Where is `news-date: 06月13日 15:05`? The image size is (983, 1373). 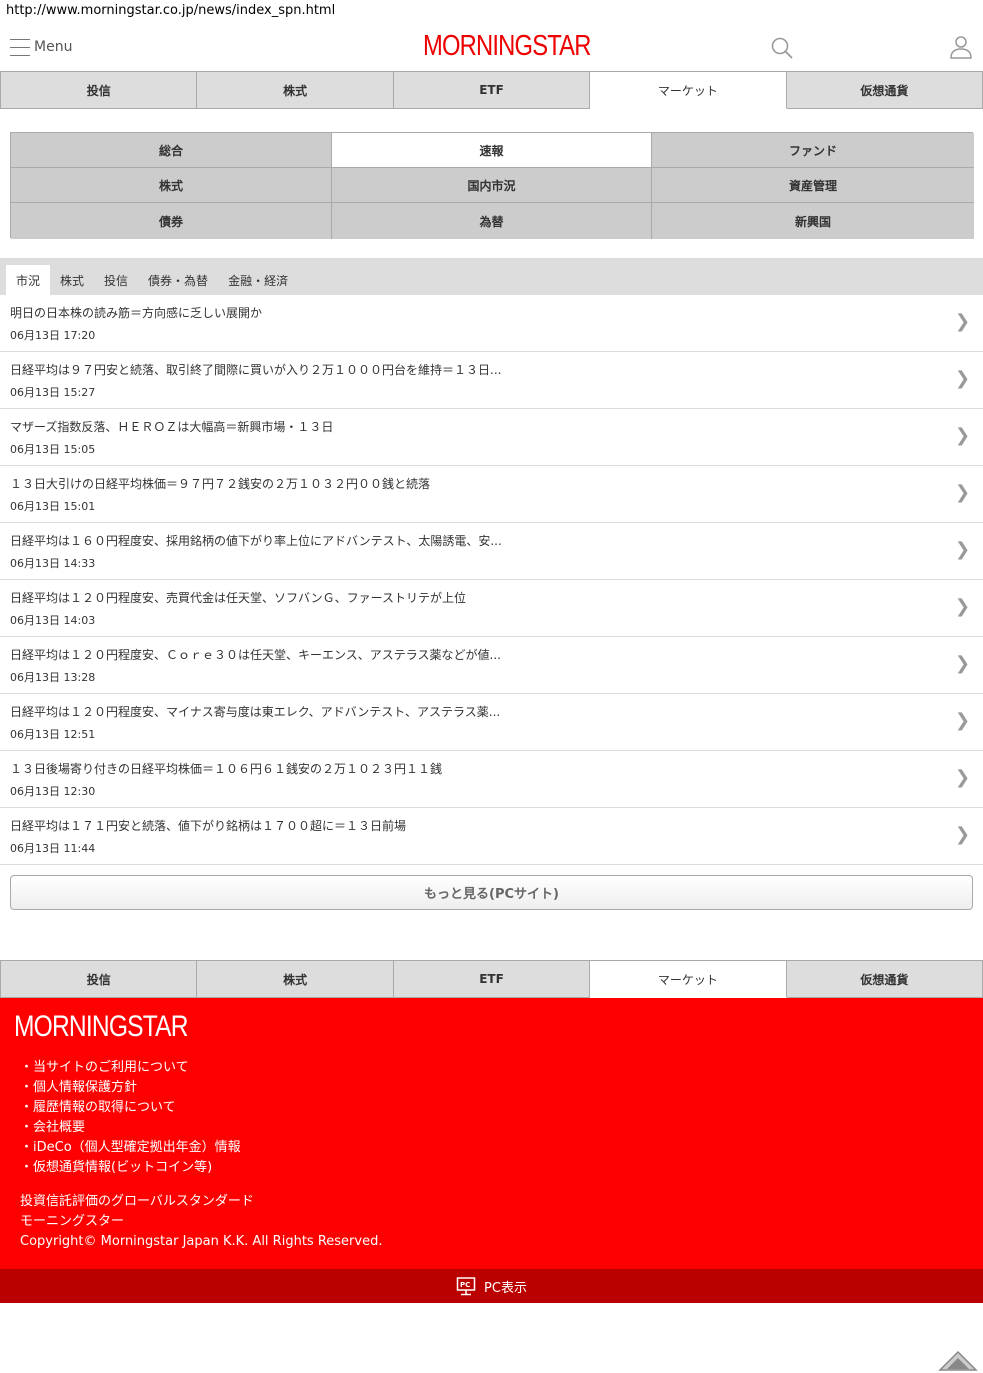
news-date: 06月13日 15:05 is located at coordinates (53, 449).